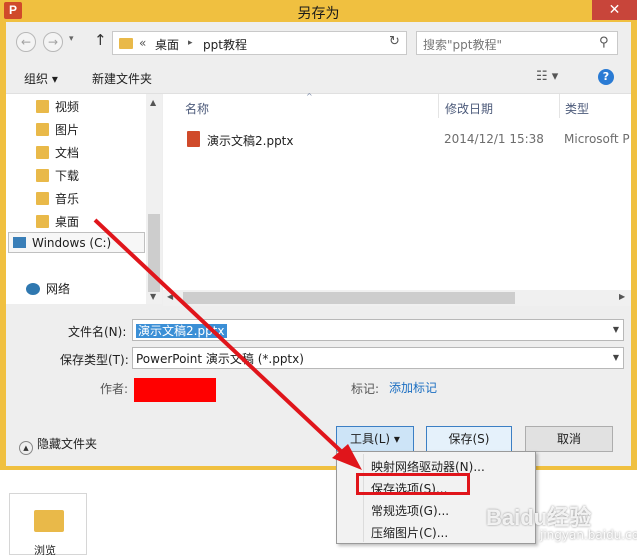 This screenshot has width=637, height=555. I want to click on forward-button: →, so click(53, 42).